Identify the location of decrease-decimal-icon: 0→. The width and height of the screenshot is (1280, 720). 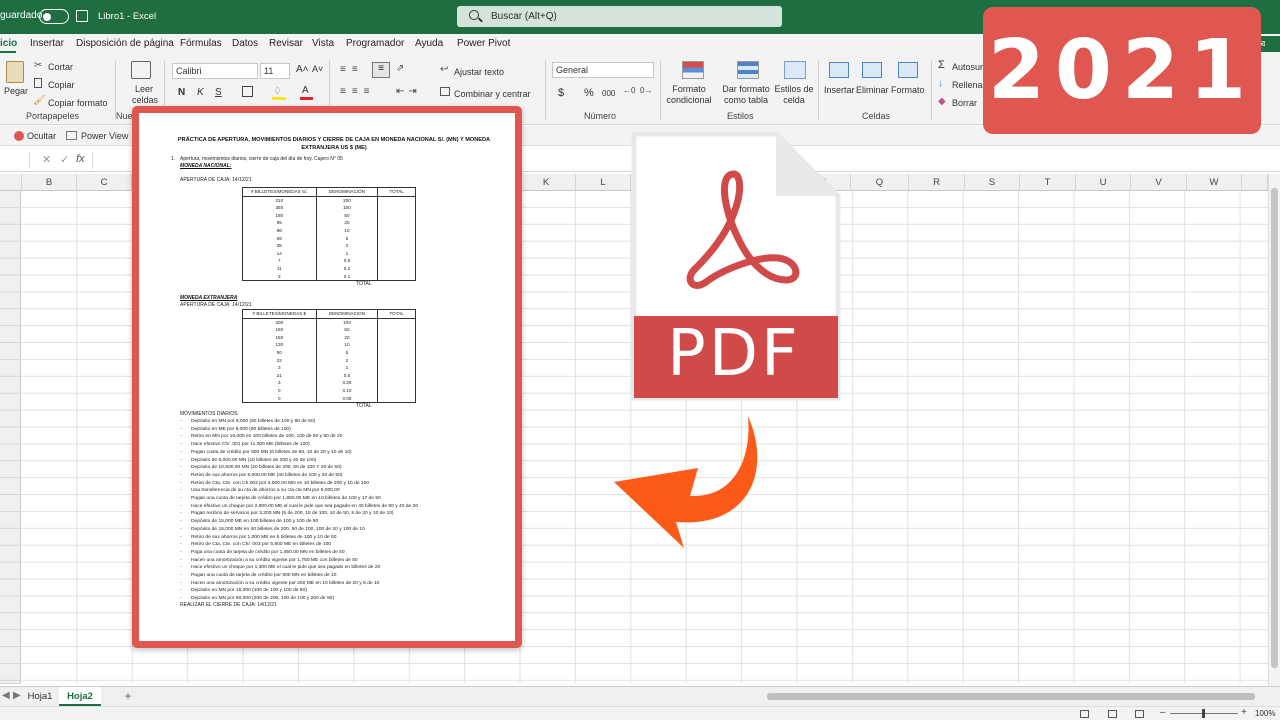
(646, 90).